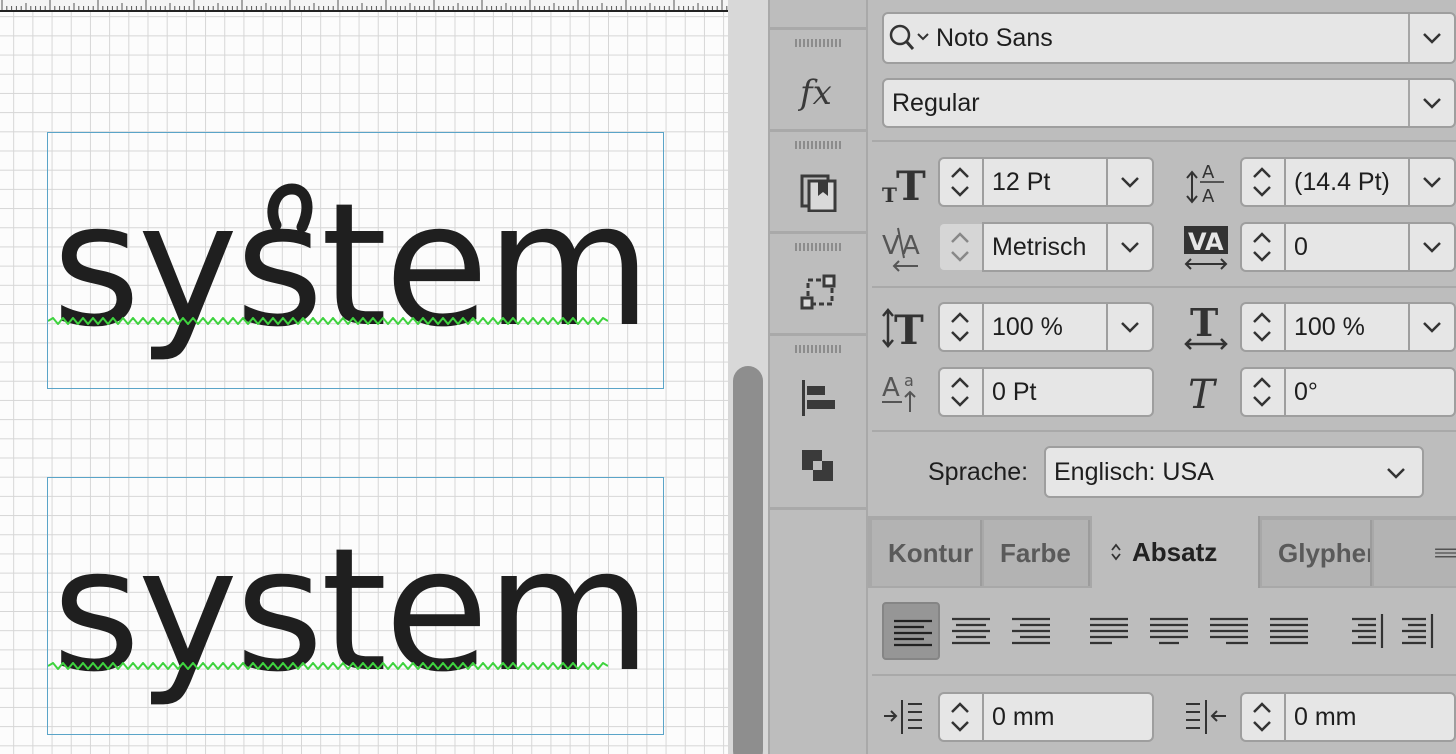 The width and height of the screenshot is (1456, 754). Describe the element at coordinates (1427, 631) in the screenshot. I see `align-away-spine-button` at that location.